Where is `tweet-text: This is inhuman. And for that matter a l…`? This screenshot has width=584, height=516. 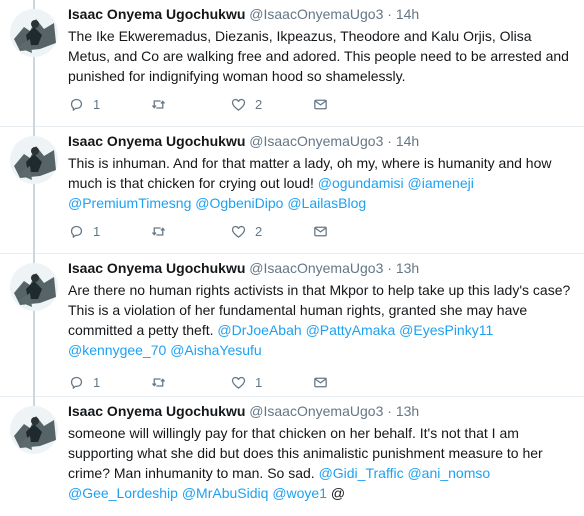
tweet-text: This is inhuman. And for that matter a l… is located at coordinates (322, 183).